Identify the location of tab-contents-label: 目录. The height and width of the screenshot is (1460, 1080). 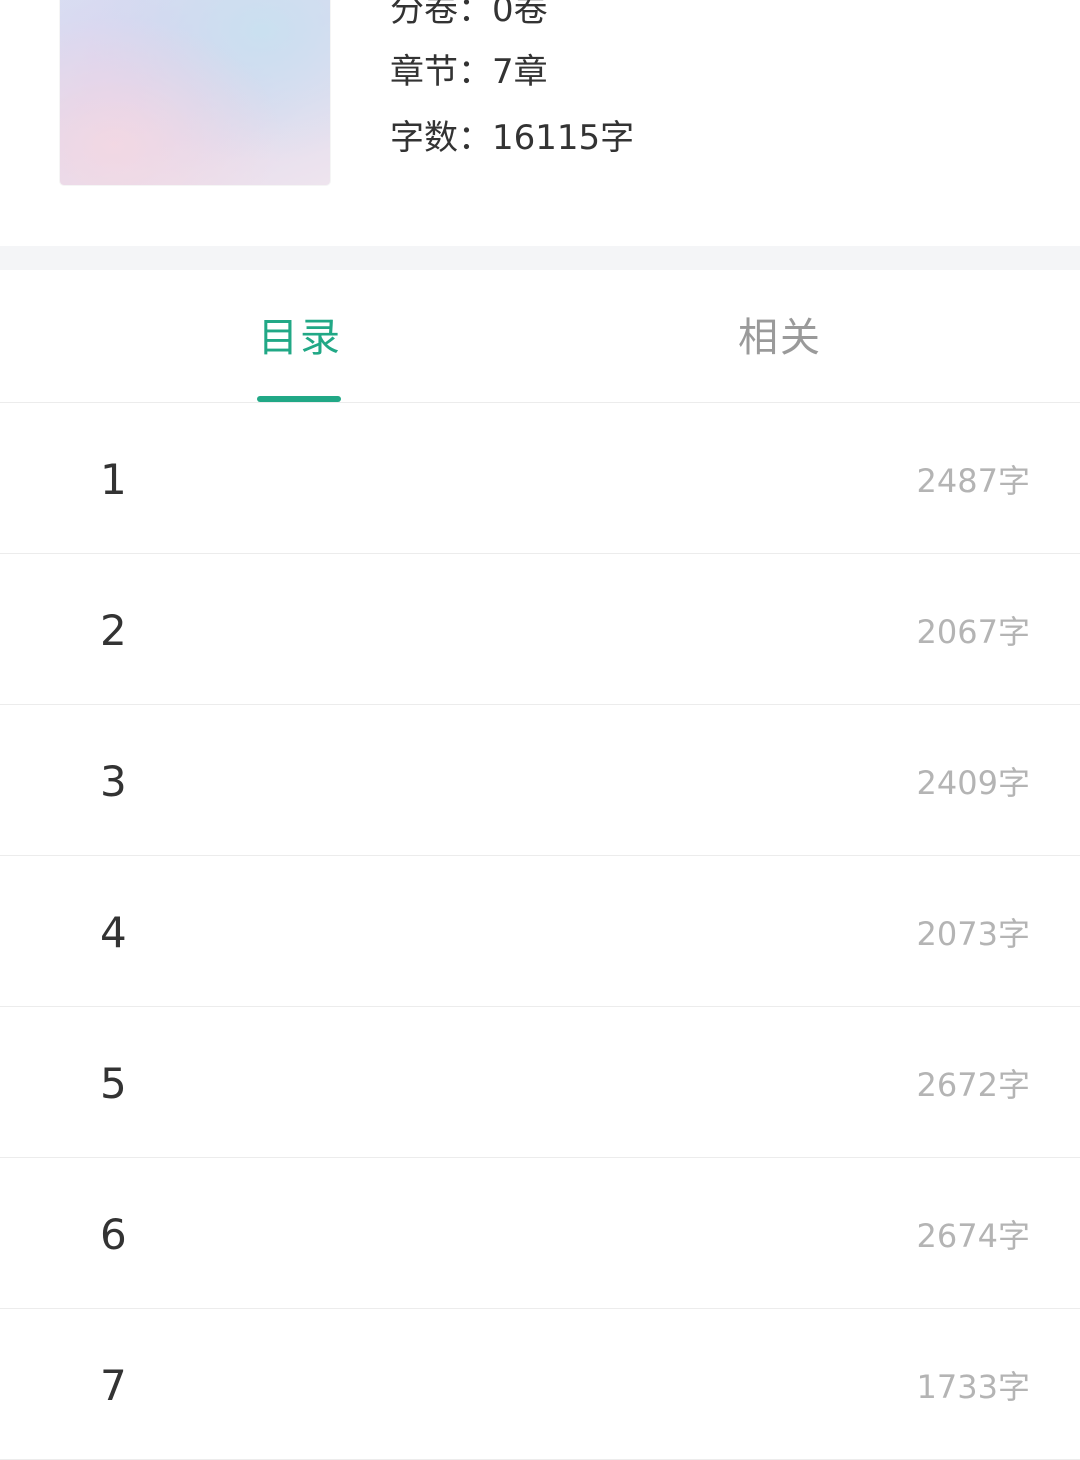
(300, 338).